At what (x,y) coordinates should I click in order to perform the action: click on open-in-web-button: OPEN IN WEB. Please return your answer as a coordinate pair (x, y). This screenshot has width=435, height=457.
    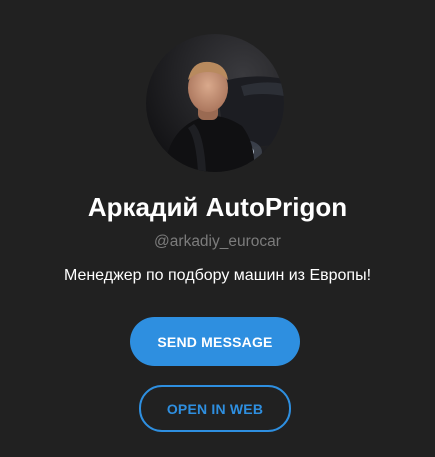
    Looking at the image, I should click on (215, 408).